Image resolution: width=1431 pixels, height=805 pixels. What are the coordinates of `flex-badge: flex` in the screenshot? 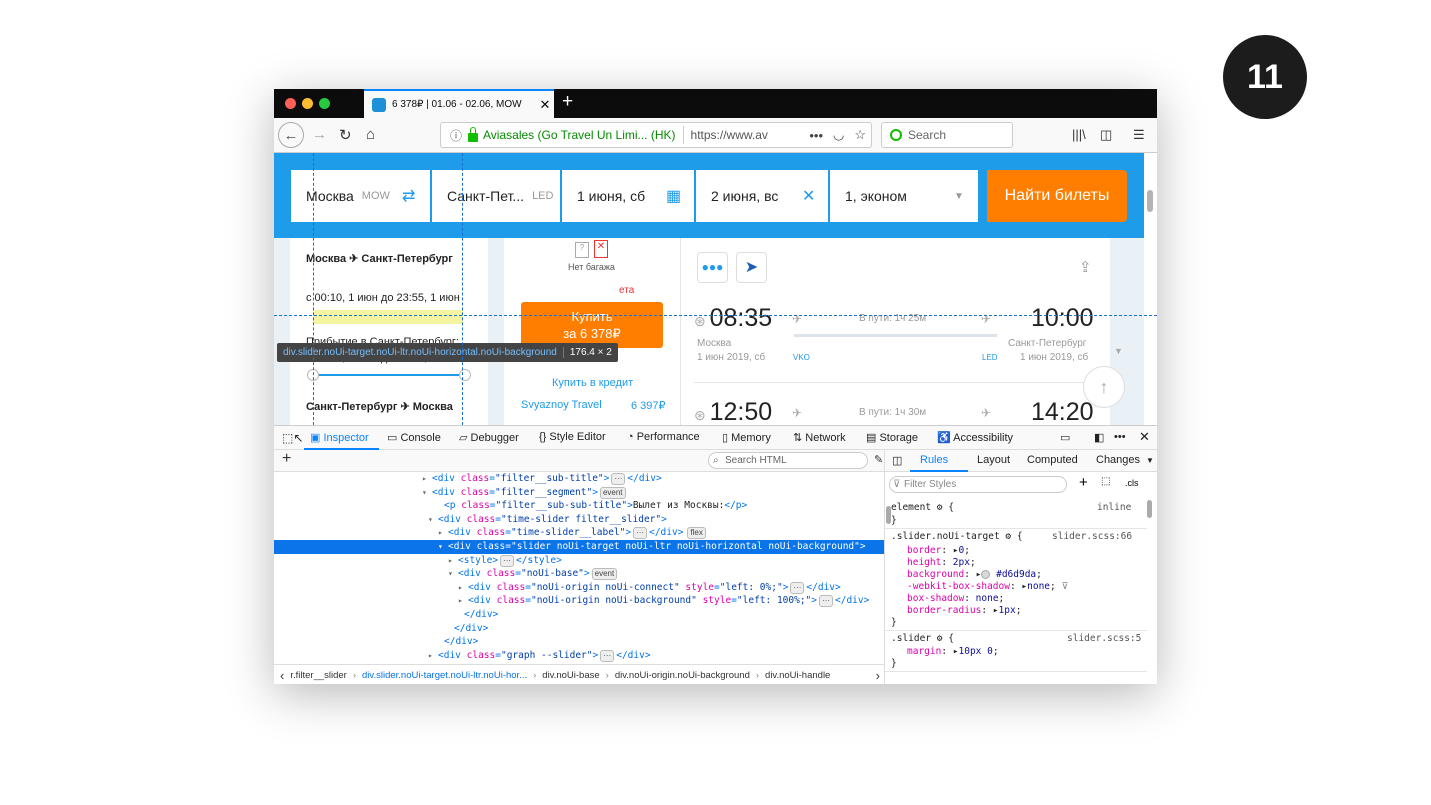 It's located at (696, 533).